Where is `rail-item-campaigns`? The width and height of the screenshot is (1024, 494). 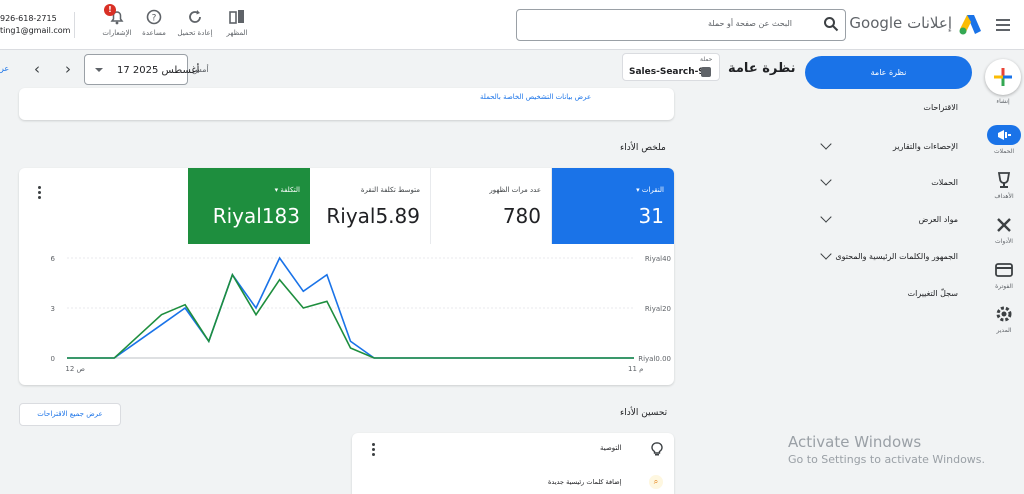 rail-item-campaigns is located at coordinates (1004, 135).